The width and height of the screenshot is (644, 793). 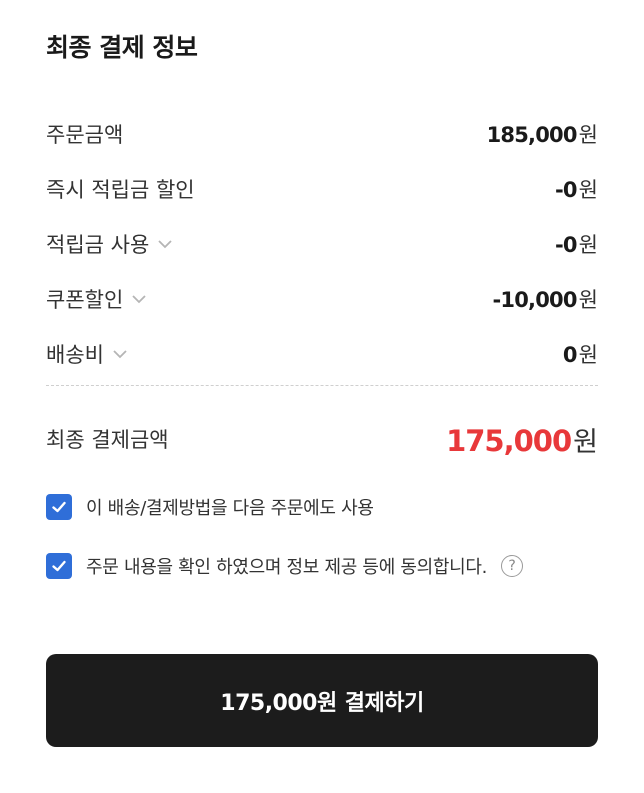 What do you see at coordinates (85, 299) in the screenshot?
I see `row-label: 쿠폰할인` at bounding box center [85, 299].